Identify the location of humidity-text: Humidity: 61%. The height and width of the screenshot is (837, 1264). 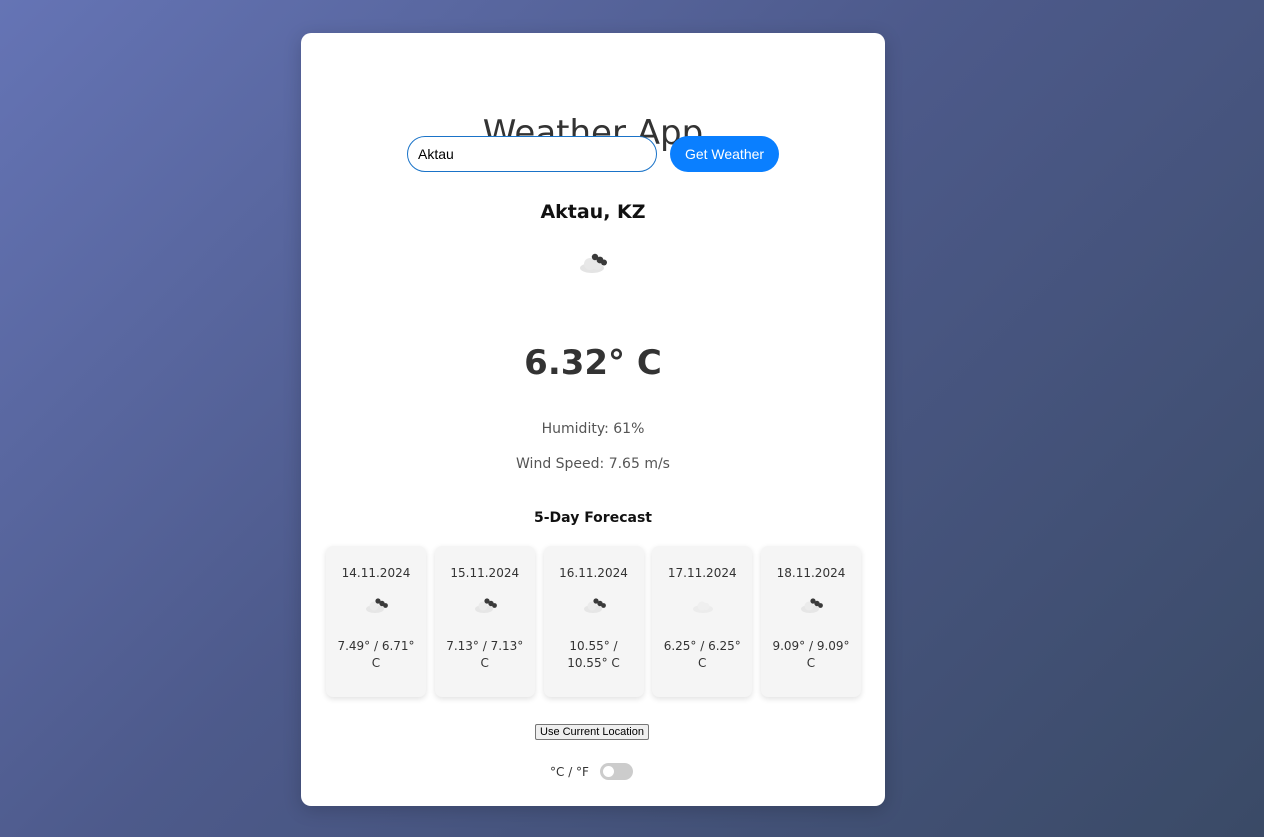
(593, 429).